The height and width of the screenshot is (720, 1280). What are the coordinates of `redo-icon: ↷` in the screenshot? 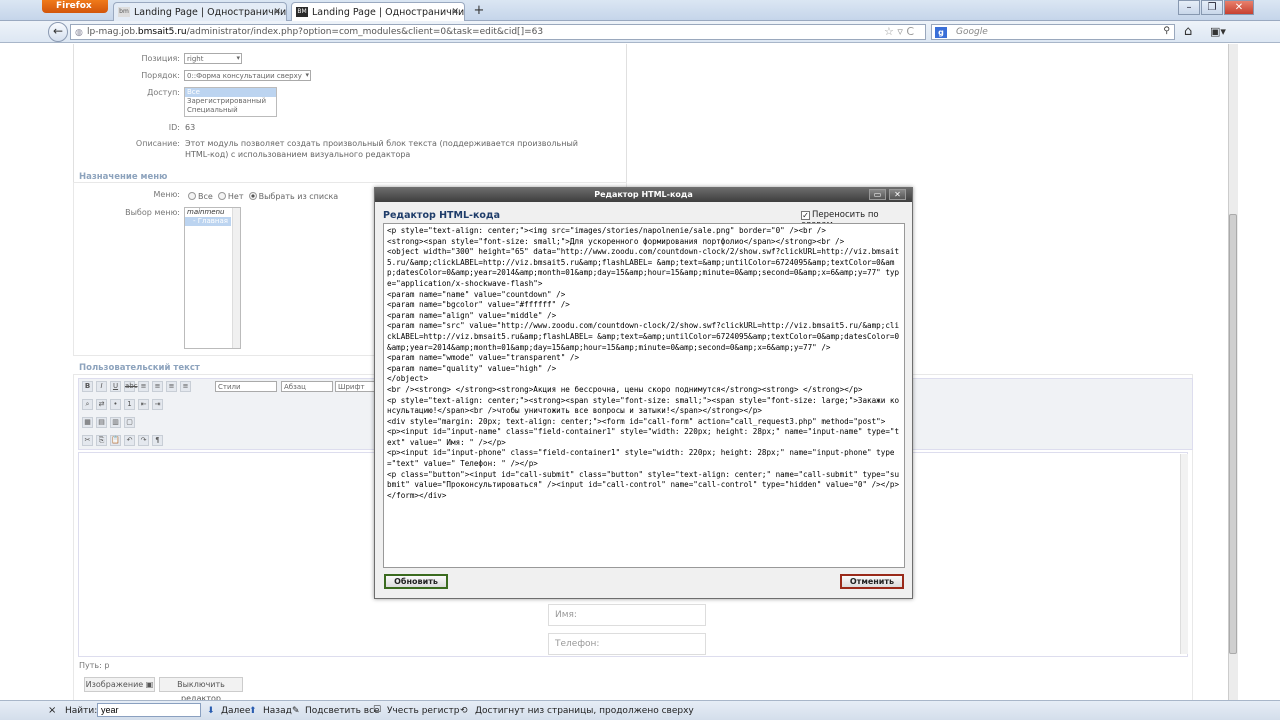 It's located at (143, 440).